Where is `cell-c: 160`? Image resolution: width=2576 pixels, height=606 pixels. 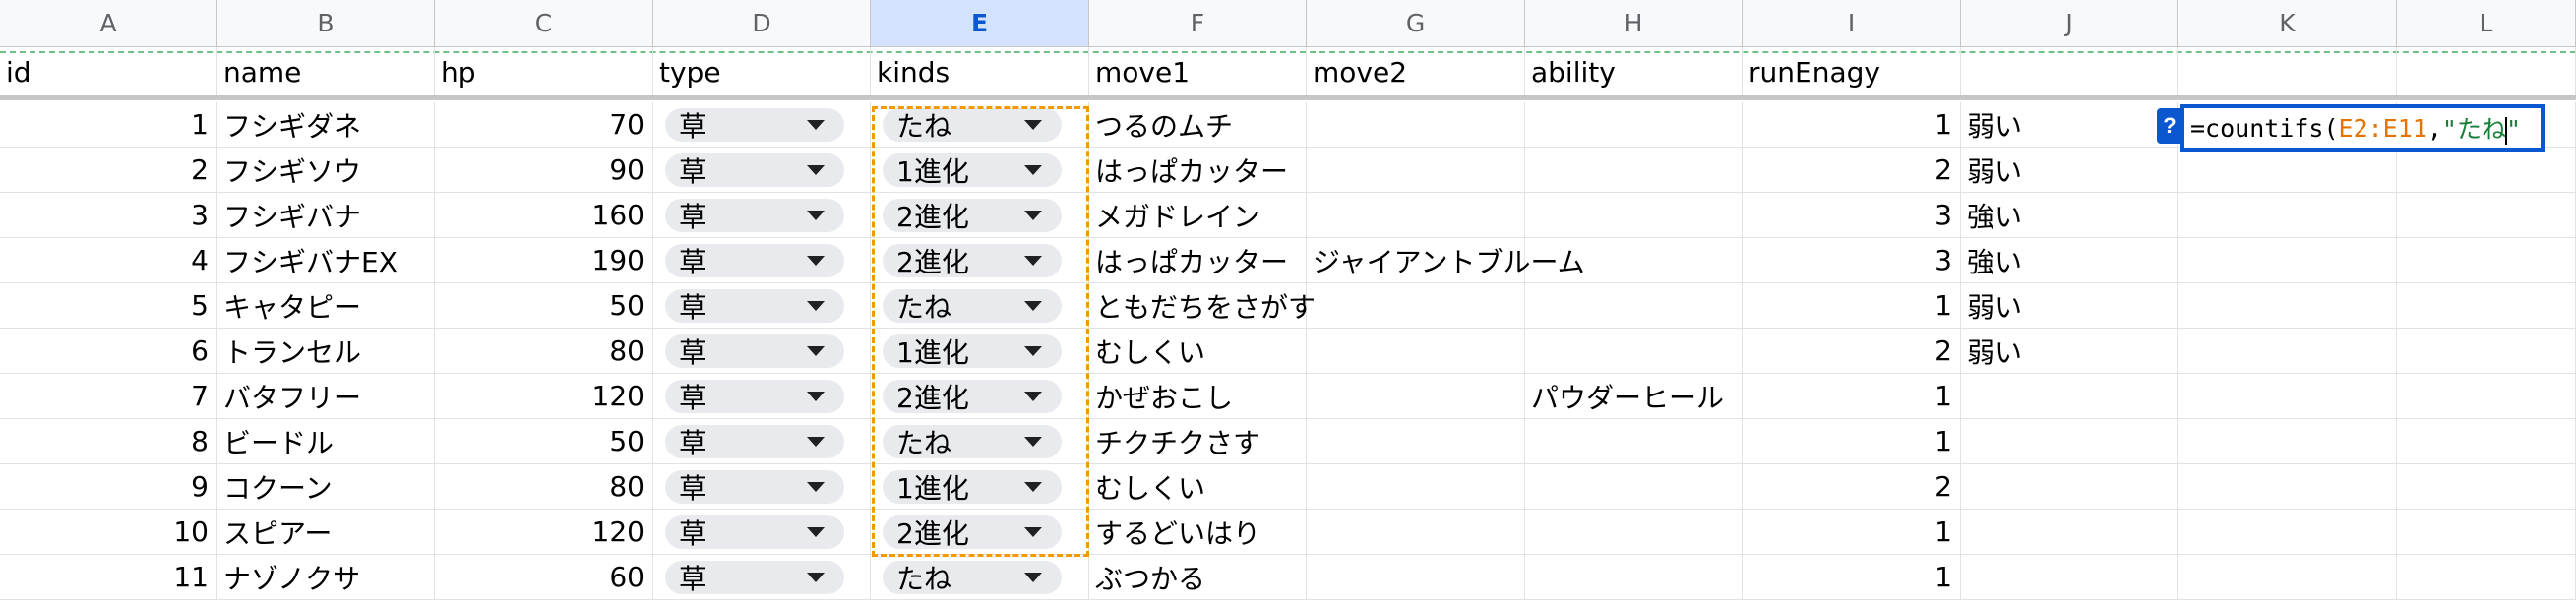
cell-c: 160 is located at coordinates (544, 215).